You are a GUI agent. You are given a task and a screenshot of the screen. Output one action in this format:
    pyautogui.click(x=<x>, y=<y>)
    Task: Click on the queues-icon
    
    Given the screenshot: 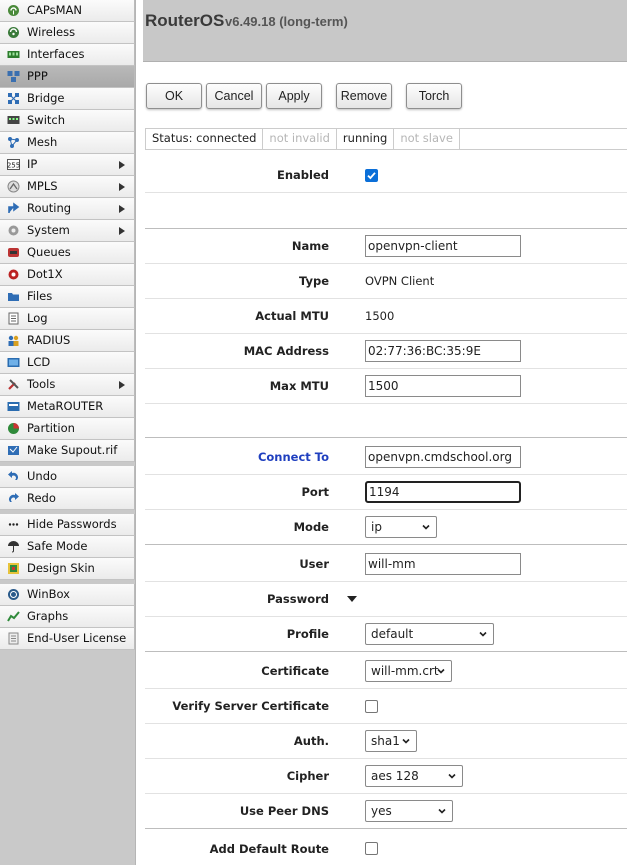 What is the action you would take?
    pyautogui.click(x=13, y=252)
    